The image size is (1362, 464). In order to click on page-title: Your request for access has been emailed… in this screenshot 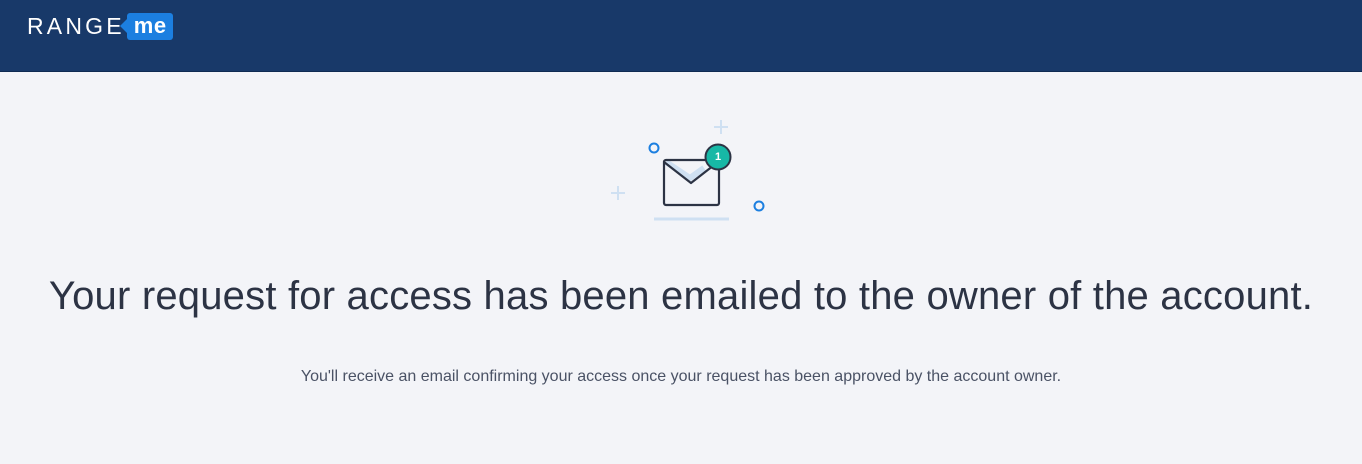, I will do `click(681, 296)`.